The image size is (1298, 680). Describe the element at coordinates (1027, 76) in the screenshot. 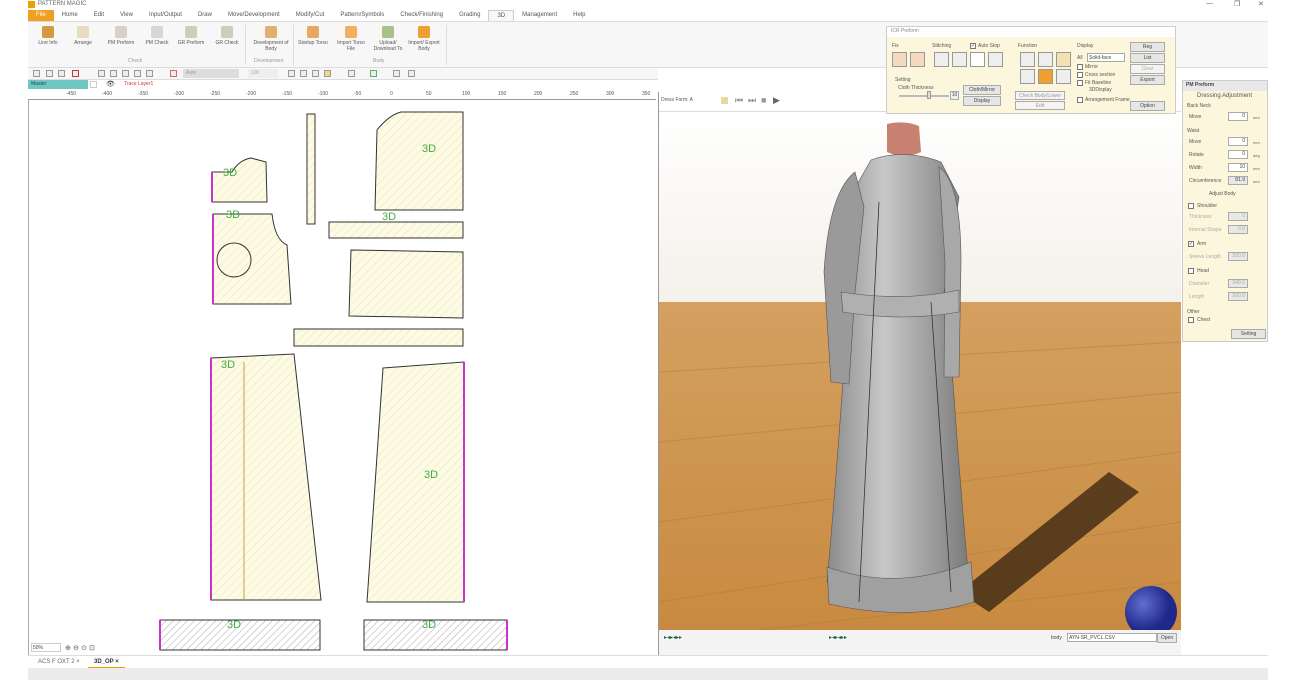

I see `hand-icon` at that location.